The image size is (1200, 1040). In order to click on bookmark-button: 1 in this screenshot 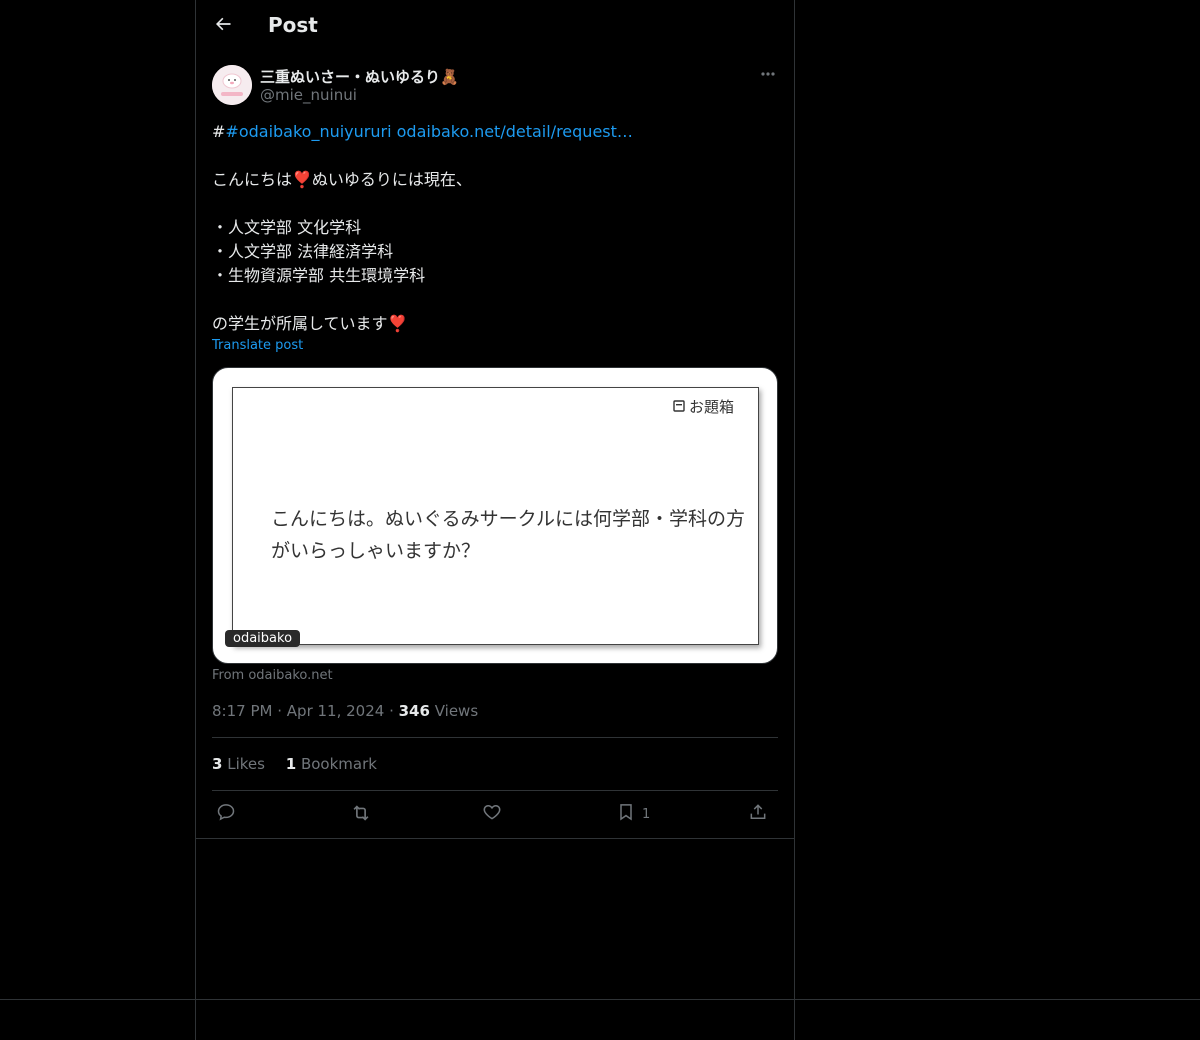, I will do `click(633, 814)`.